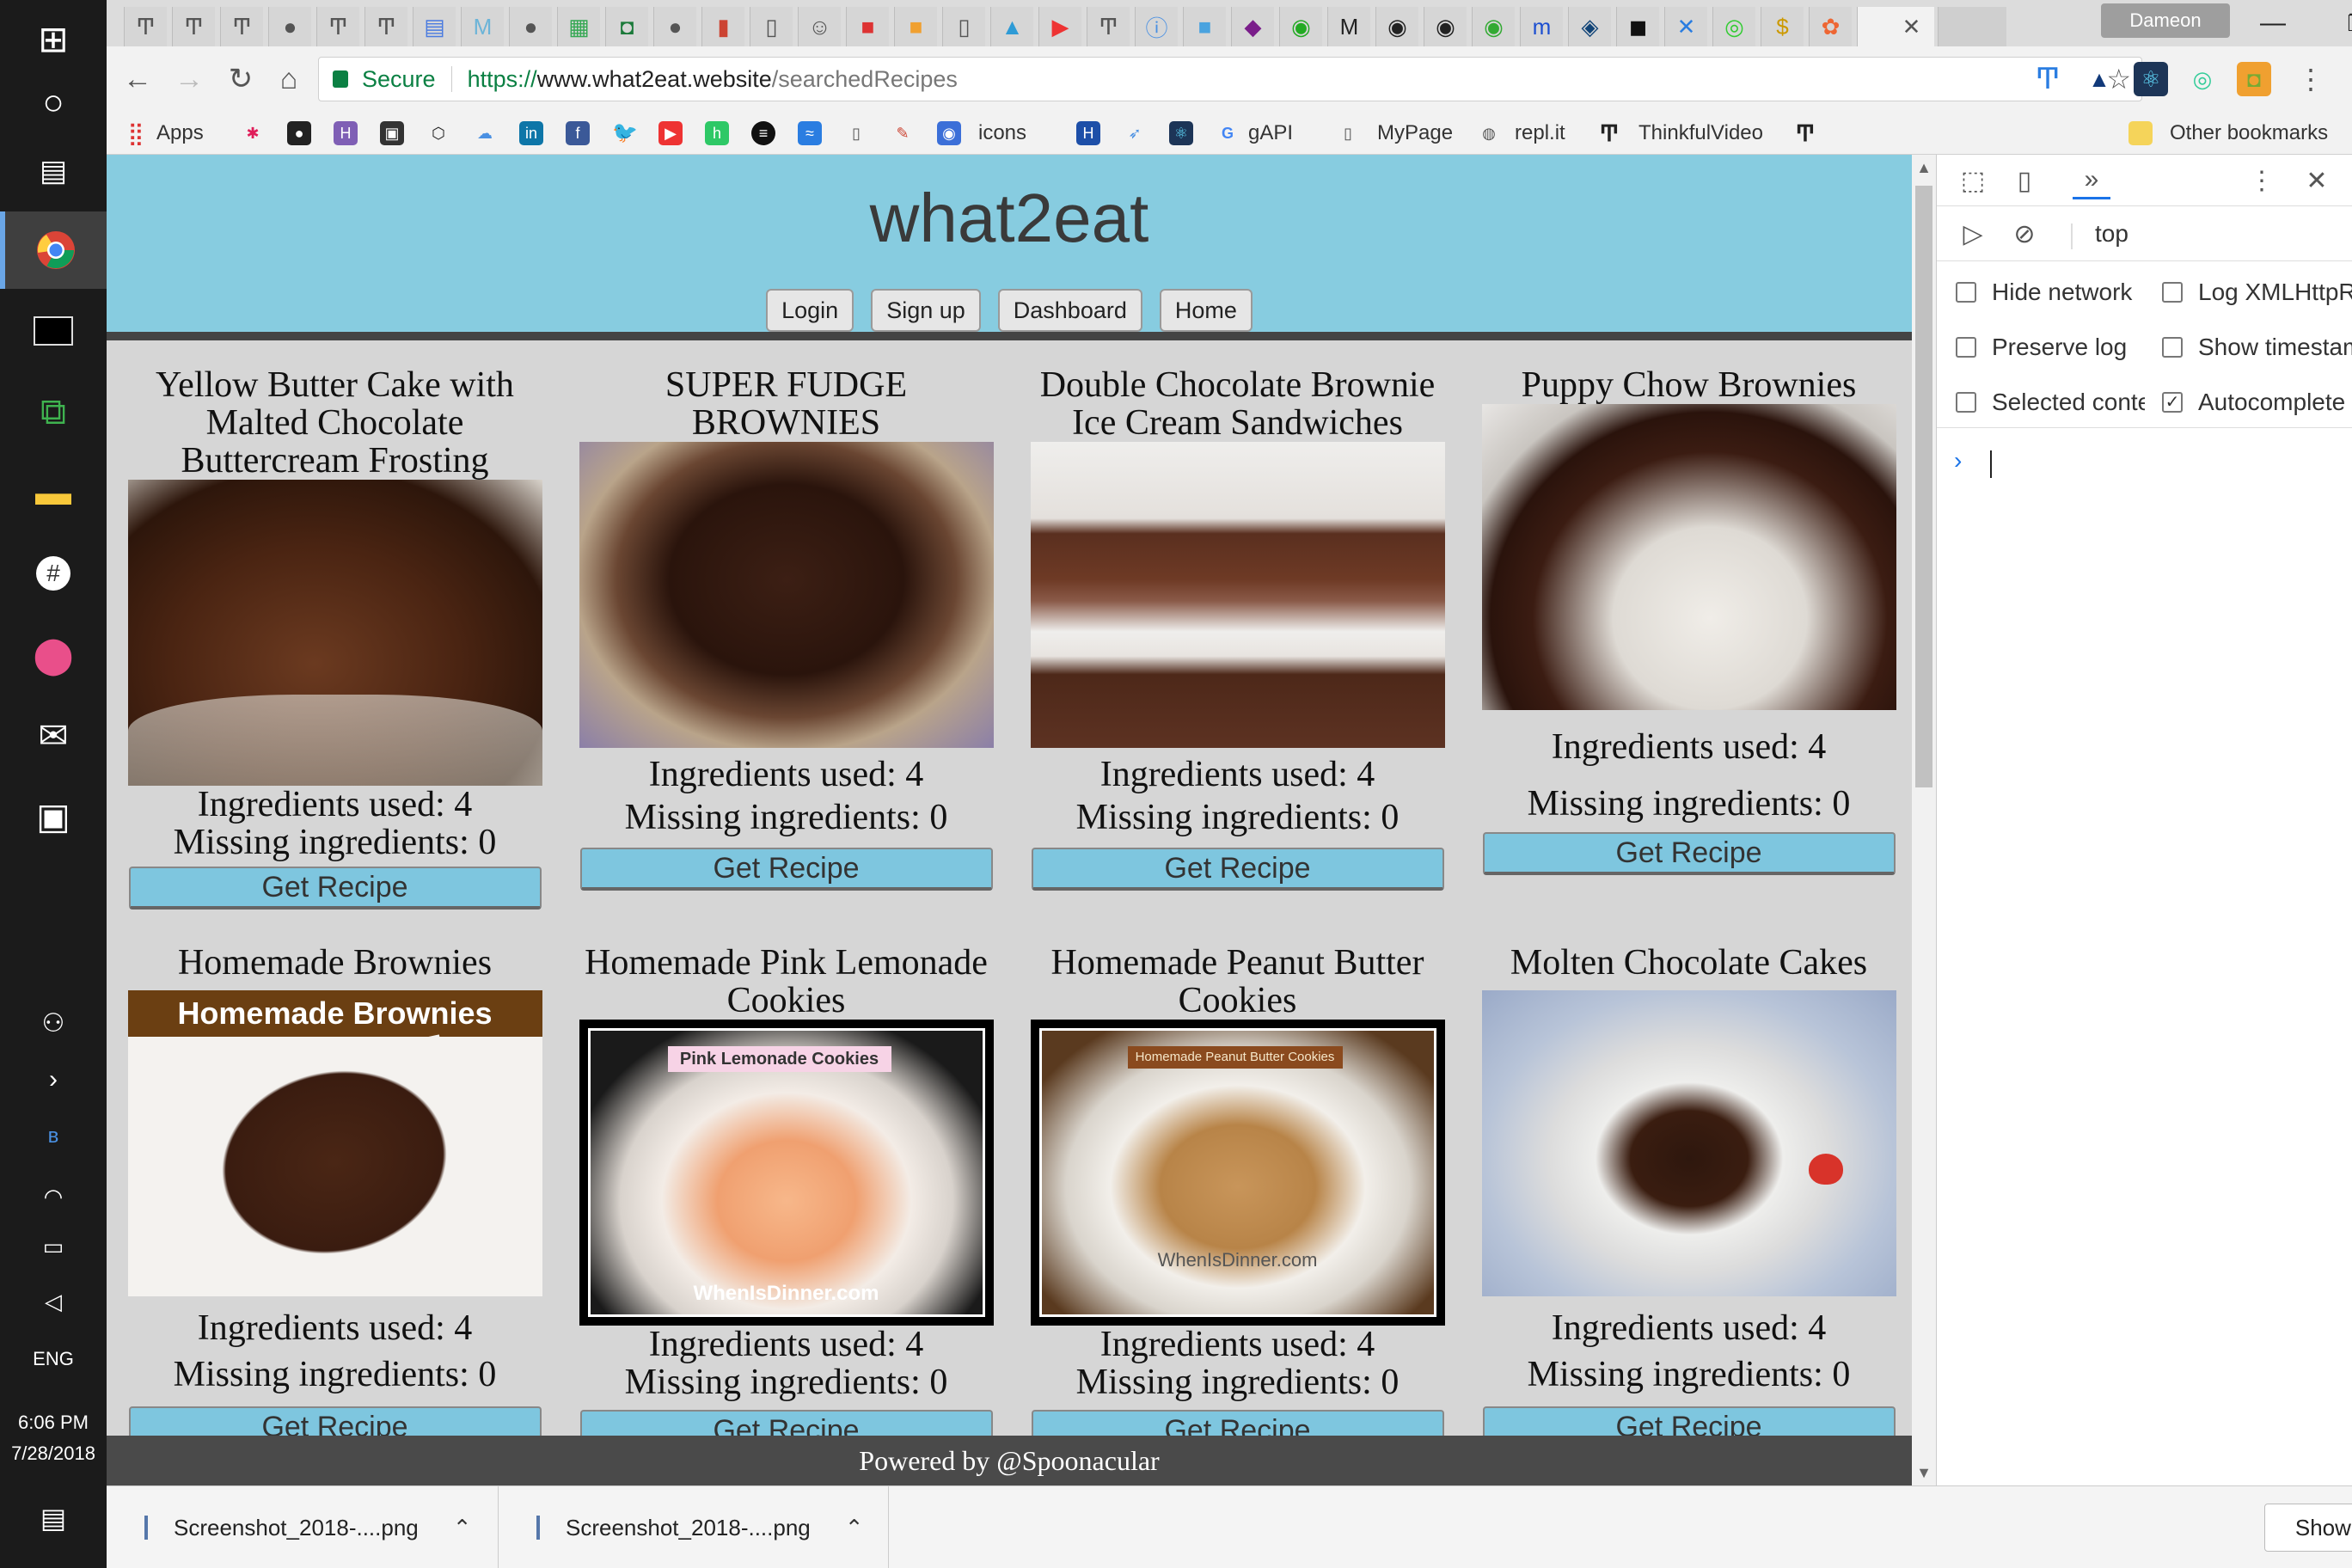  What do you see at coordinates (2254, 79) in the screenshot?
I see `app-extension-icon: ◘` at bounding box center [2254, 79].